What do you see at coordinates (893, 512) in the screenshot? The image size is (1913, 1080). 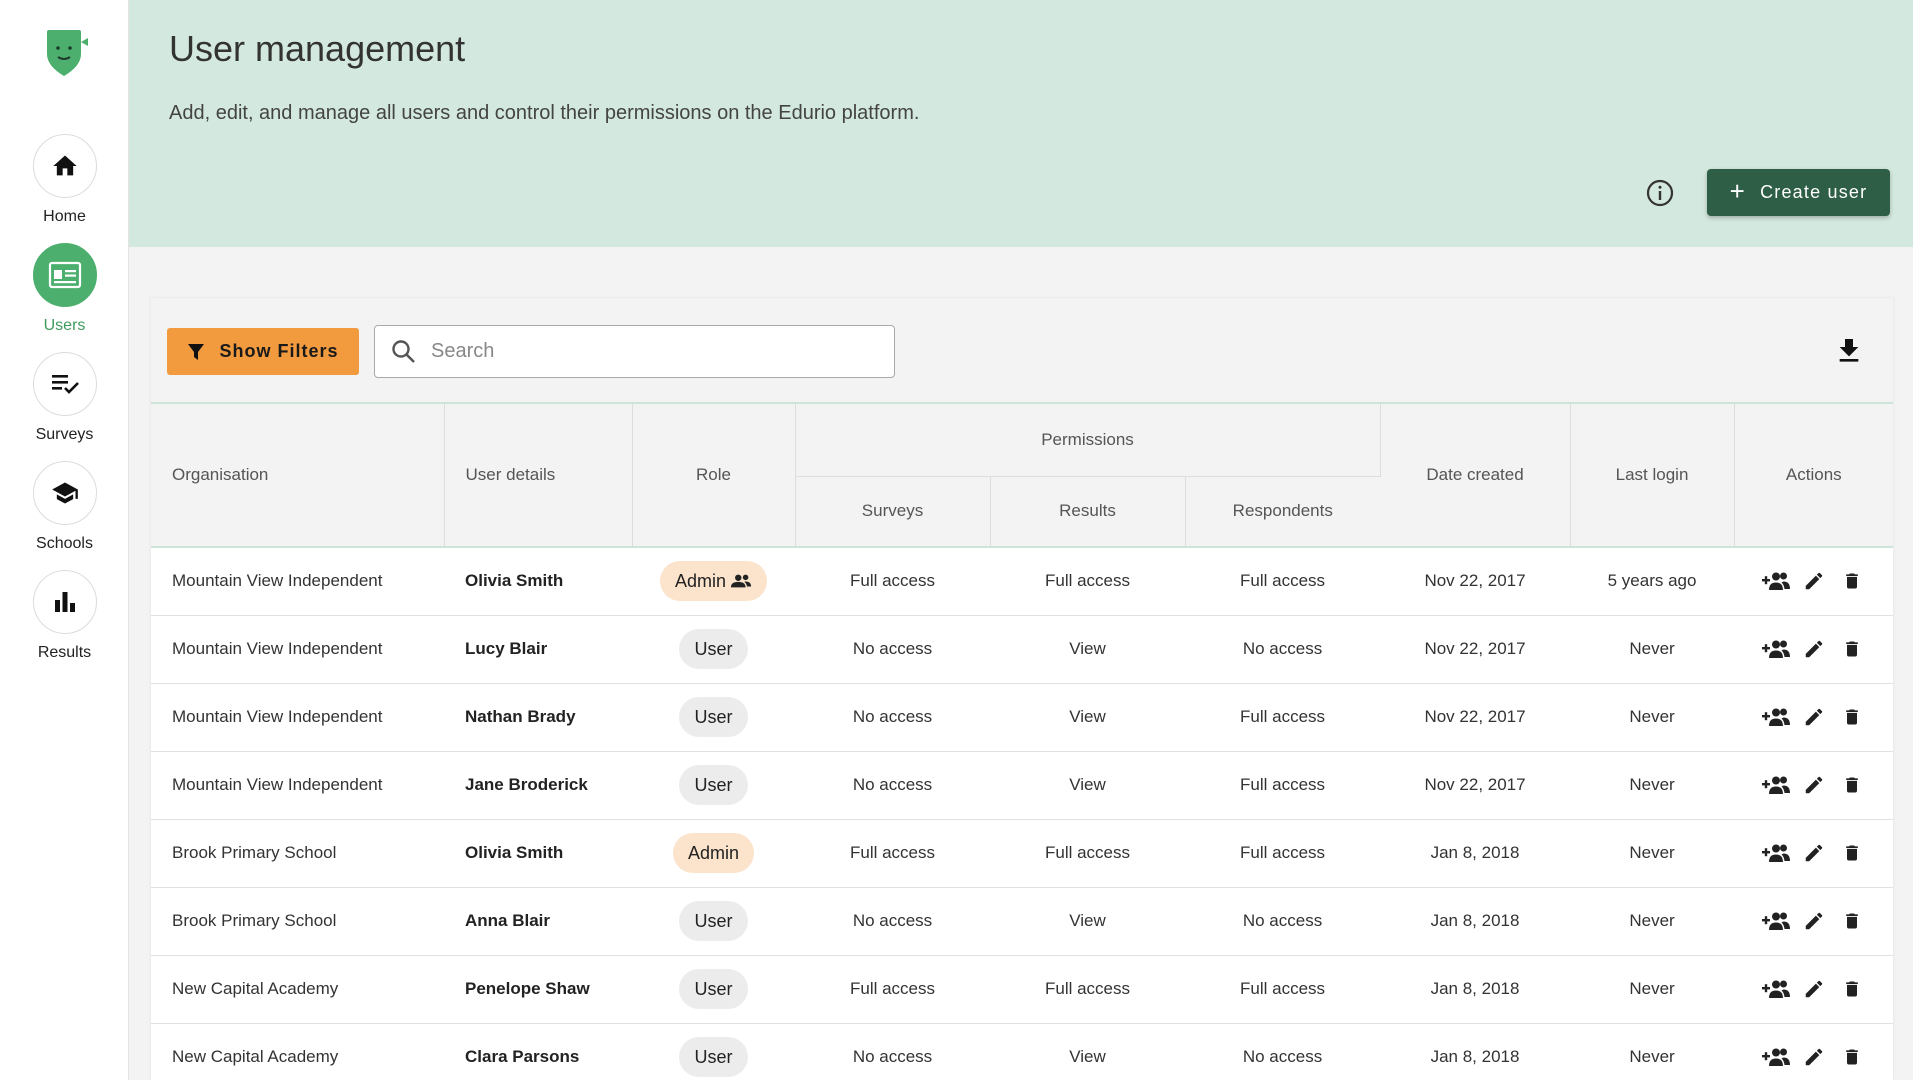 I see `header-surveys: Surveys` at bounding box center [893, 512].